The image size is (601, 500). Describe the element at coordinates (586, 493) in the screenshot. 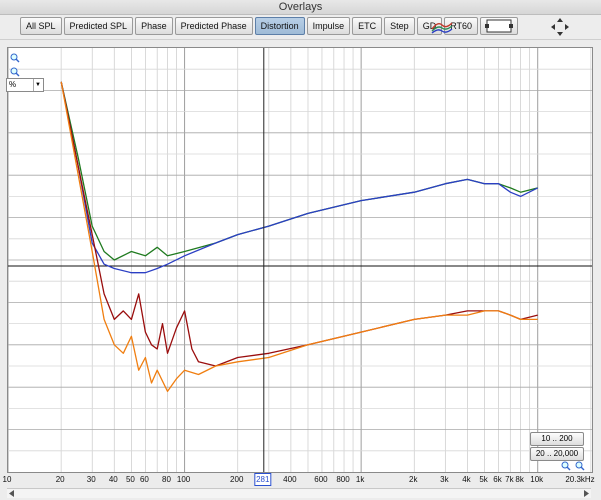

I see `scroll-right-icon` at that location.